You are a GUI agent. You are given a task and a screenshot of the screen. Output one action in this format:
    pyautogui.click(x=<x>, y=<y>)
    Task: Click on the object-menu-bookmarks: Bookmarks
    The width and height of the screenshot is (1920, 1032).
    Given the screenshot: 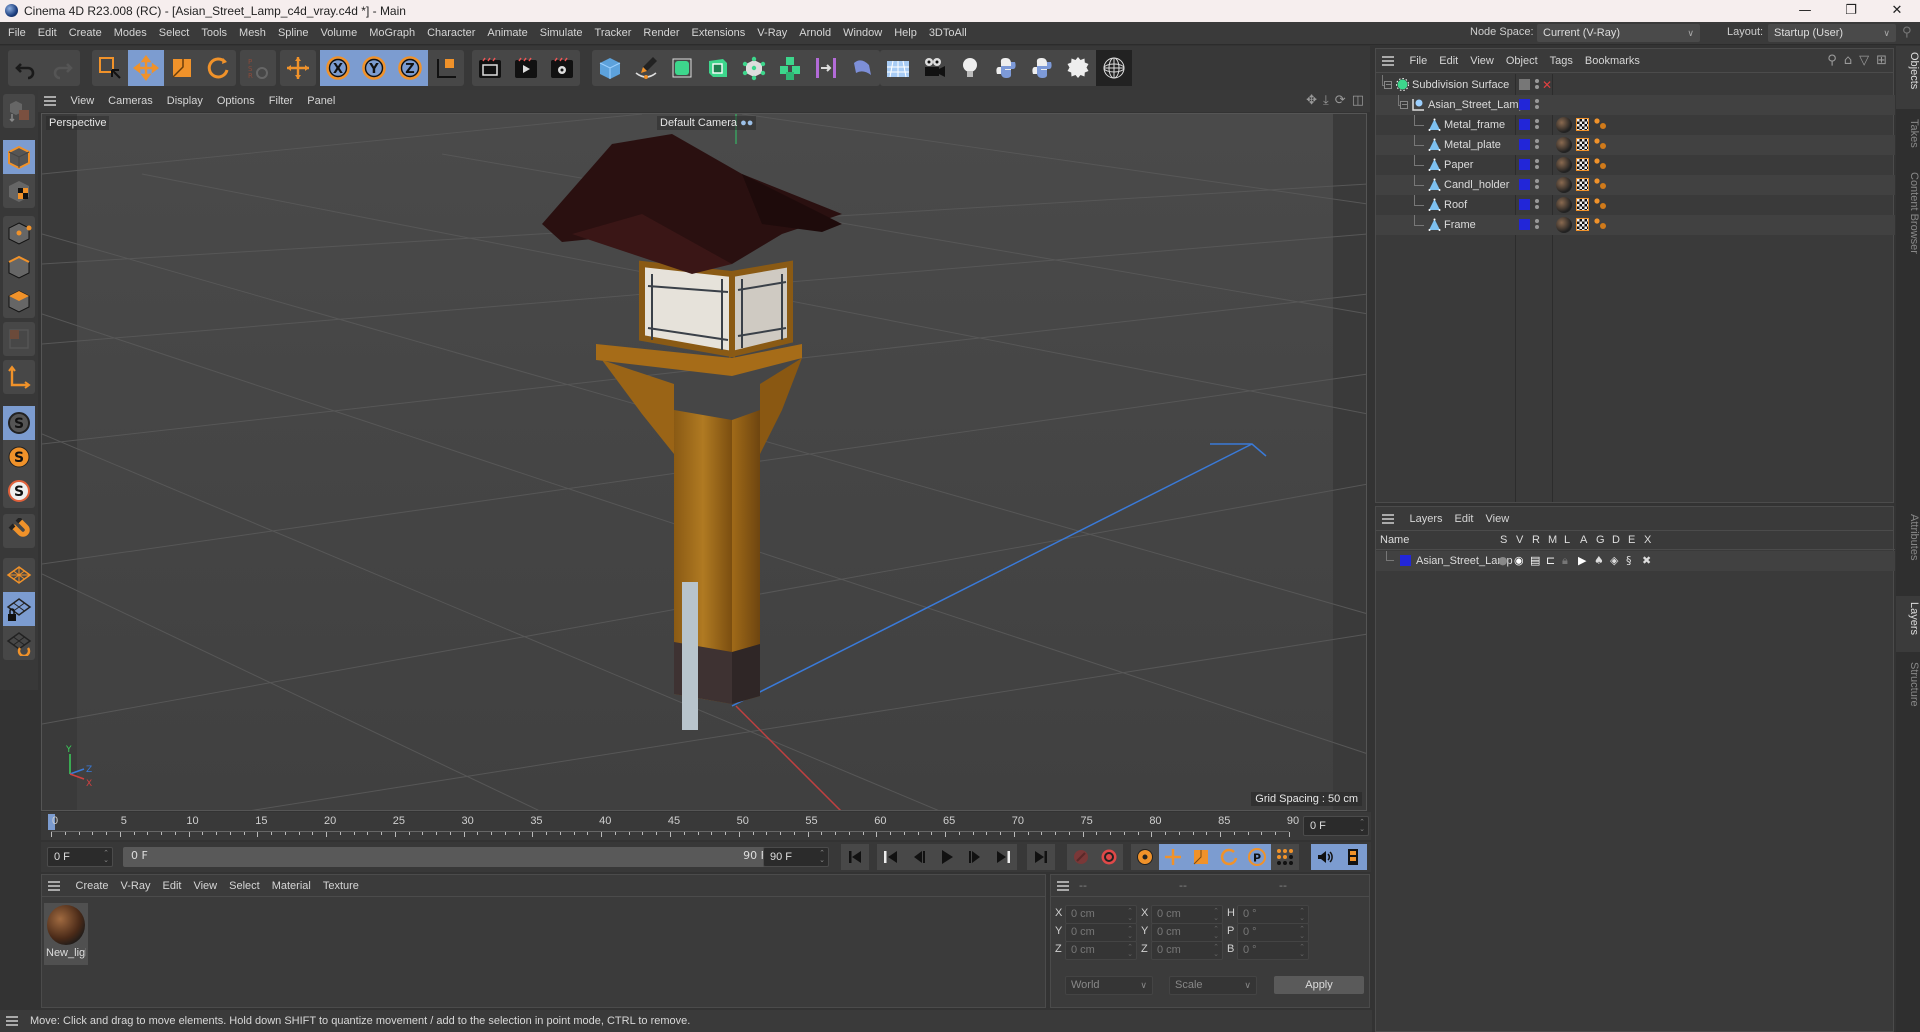 What is the action you would take?
    pyautogui.click(x=1612, y=61)
    